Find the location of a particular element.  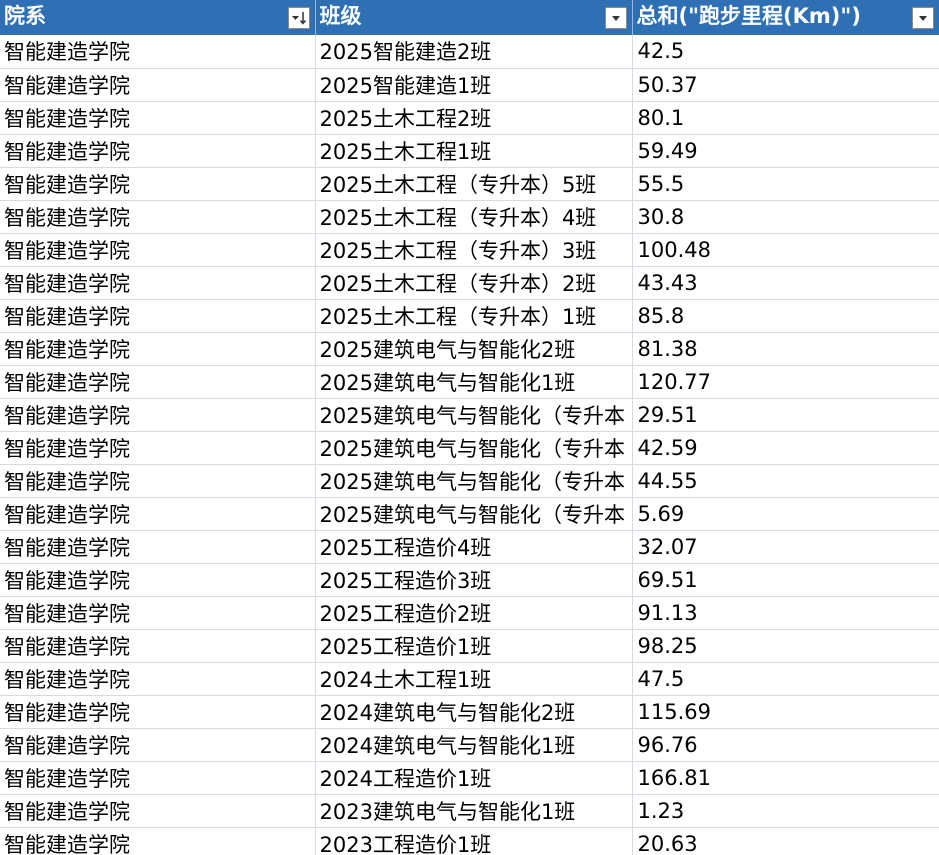

cell-running-km: 59.49 is located at coordinates (785, 151).